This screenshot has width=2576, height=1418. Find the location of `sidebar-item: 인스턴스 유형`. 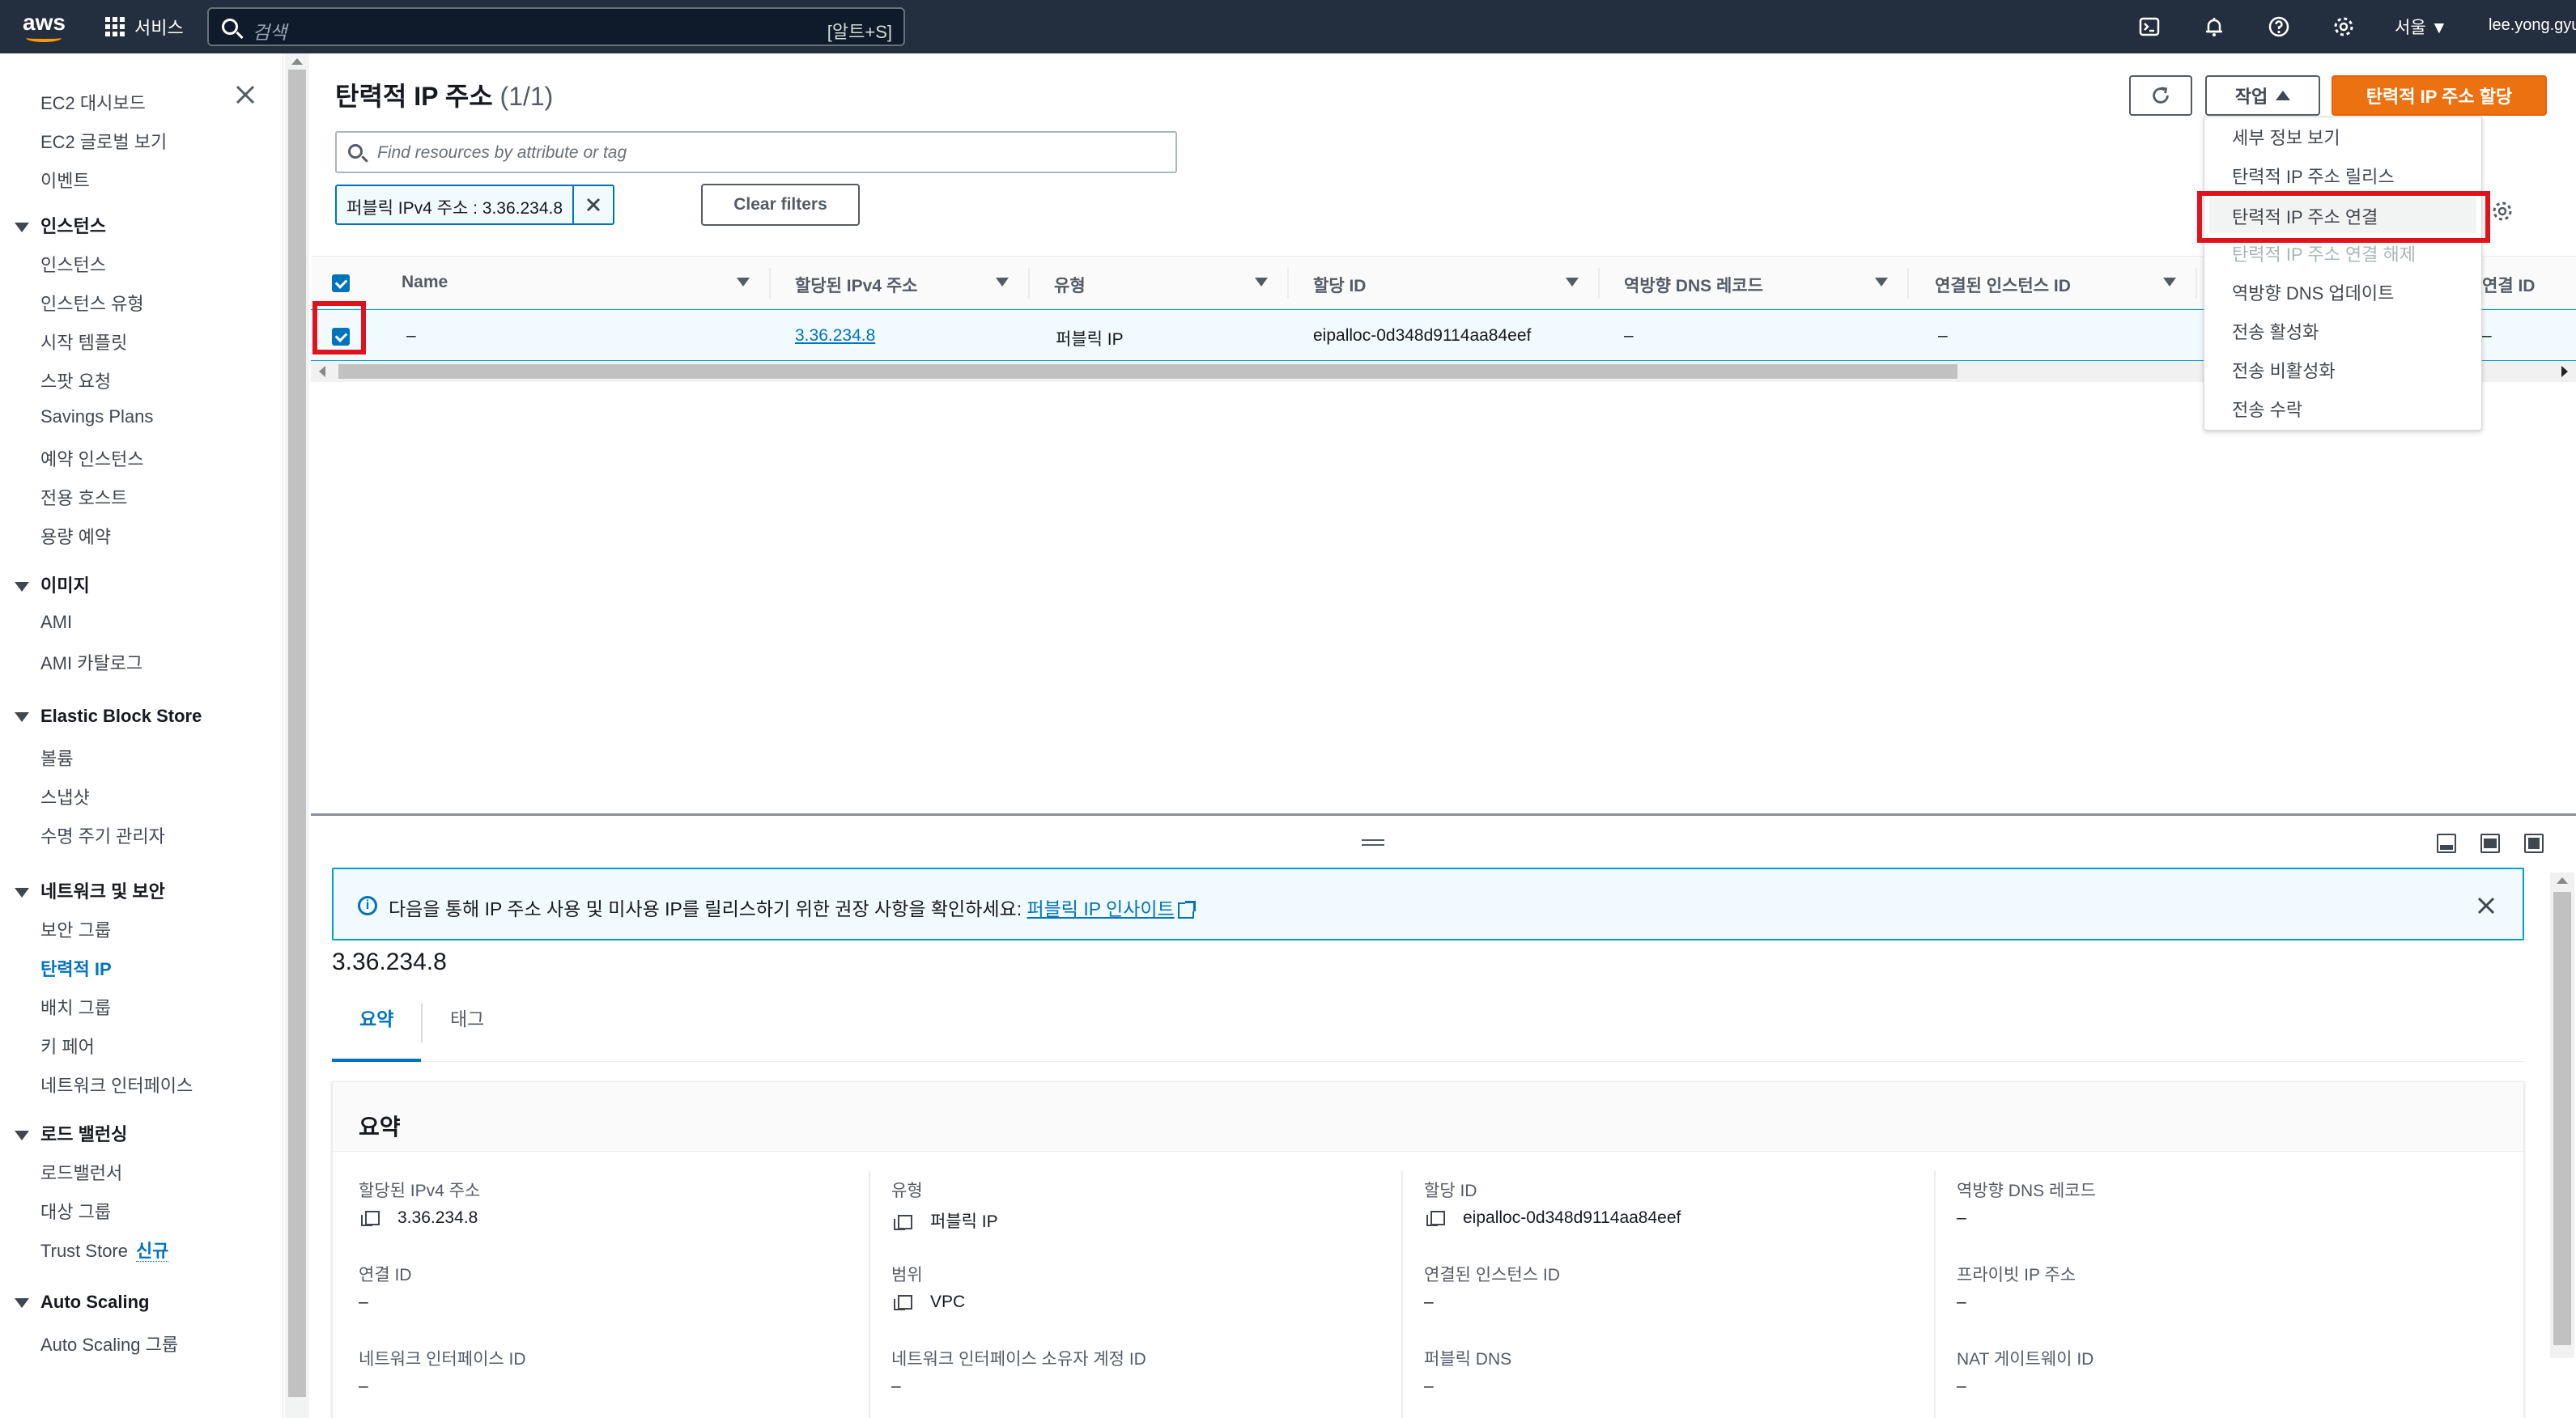

sidebar-item: 인스턴스 유형 is located at coordinates (92, 303).